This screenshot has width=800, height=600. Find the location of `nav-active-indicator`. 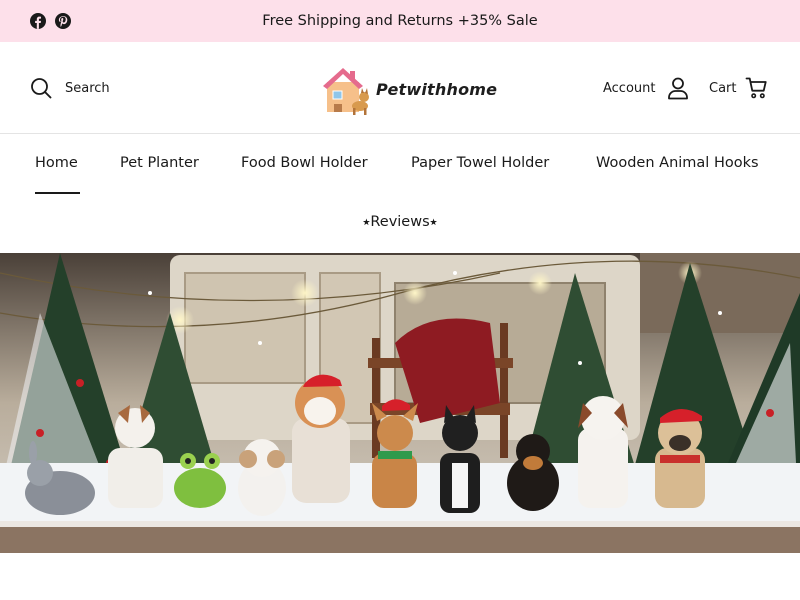

nav-active-indicator is located at coordinates (57, 193).